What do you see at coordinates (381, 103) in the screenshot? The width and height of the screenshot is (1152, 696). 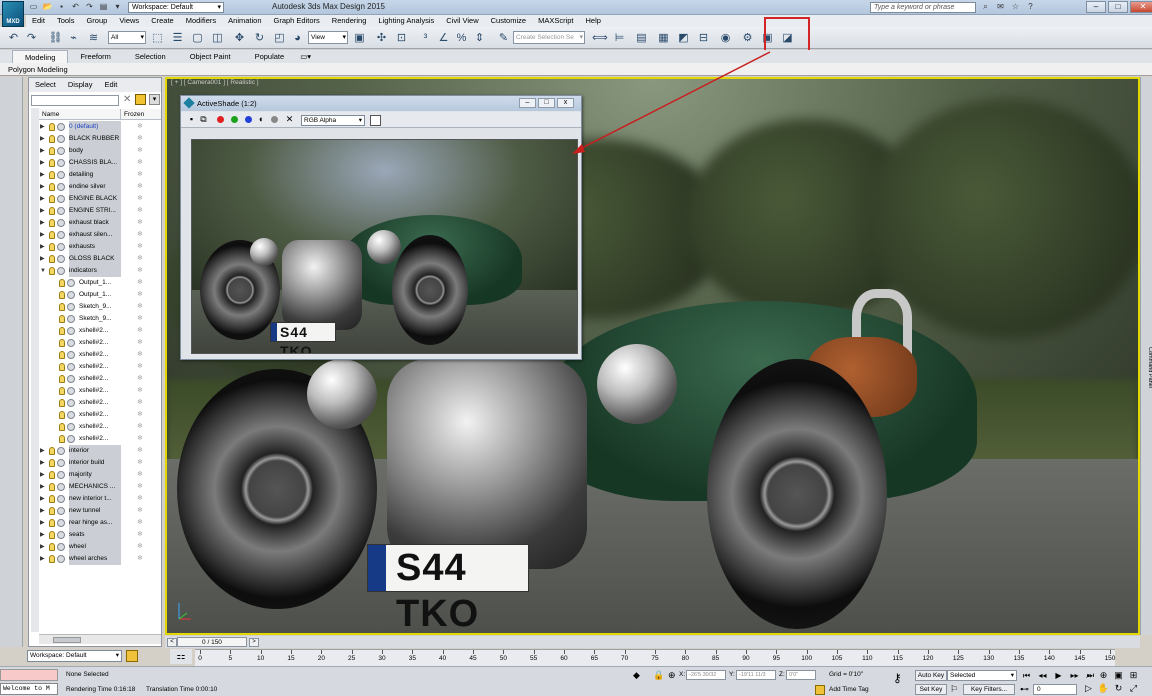 I see `activeshade-title-bar: ActiveShade (1:2) – □ x` at bounding box center [381, 103].